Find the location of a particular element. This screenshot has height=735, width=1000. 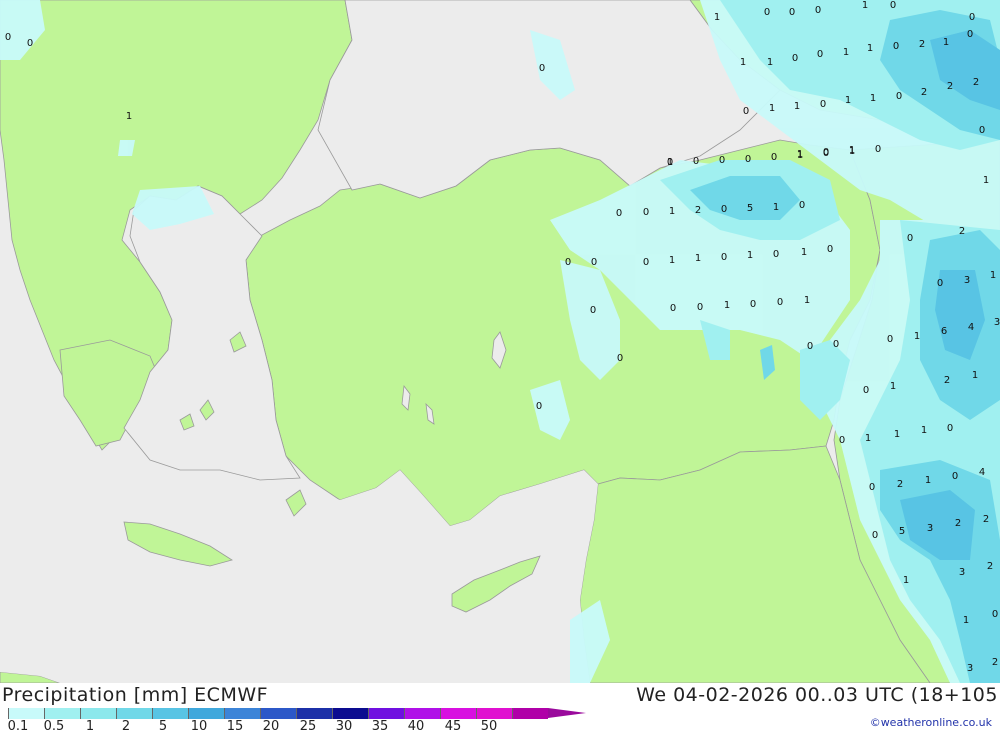

colorbar is located at coordinates (297, 713).